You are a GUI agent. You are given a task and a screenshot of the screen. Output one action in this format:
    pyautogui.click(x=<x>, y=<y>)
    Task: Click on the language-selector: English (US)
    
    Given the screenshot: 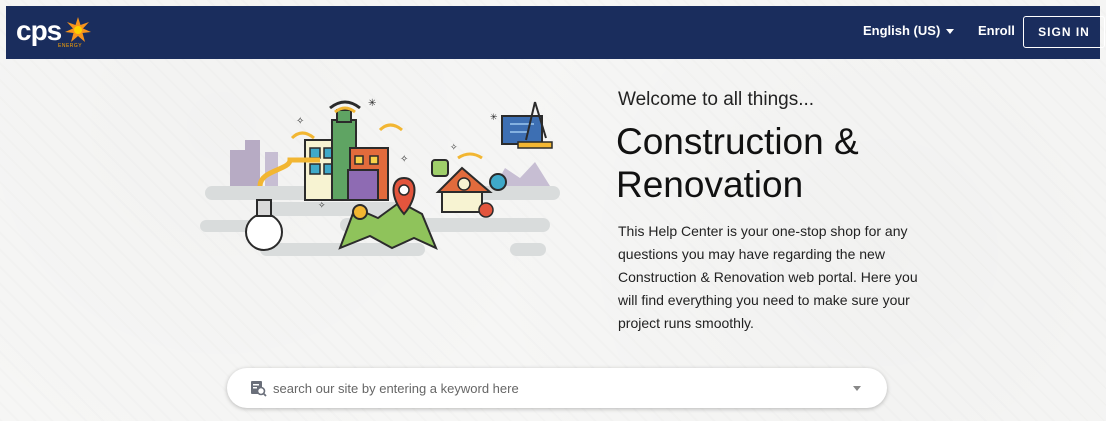 What is the action you would take?
    pyautogui.click(x=909, y=30)
    